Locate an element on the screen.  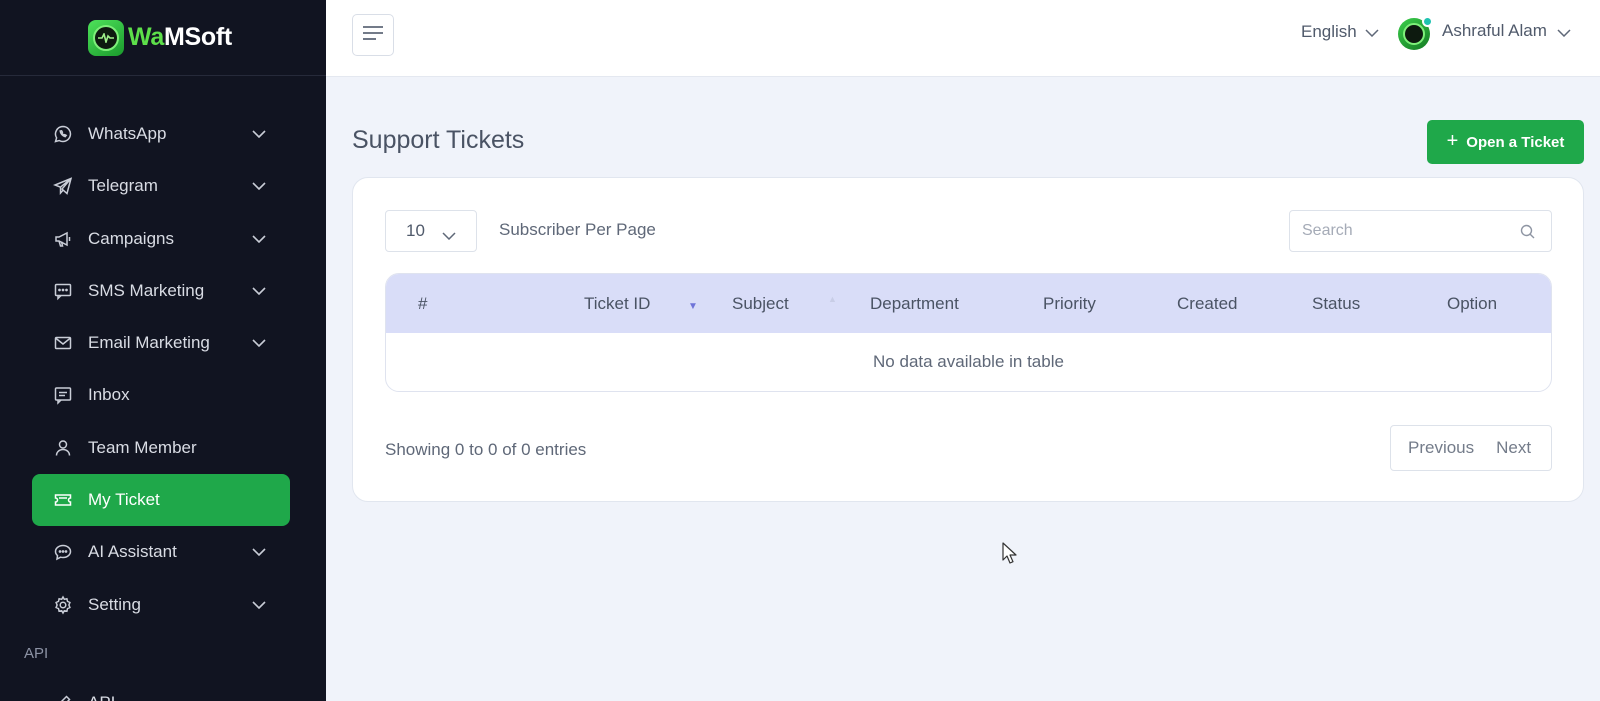
search-input is located at coordinates (1420, 231).